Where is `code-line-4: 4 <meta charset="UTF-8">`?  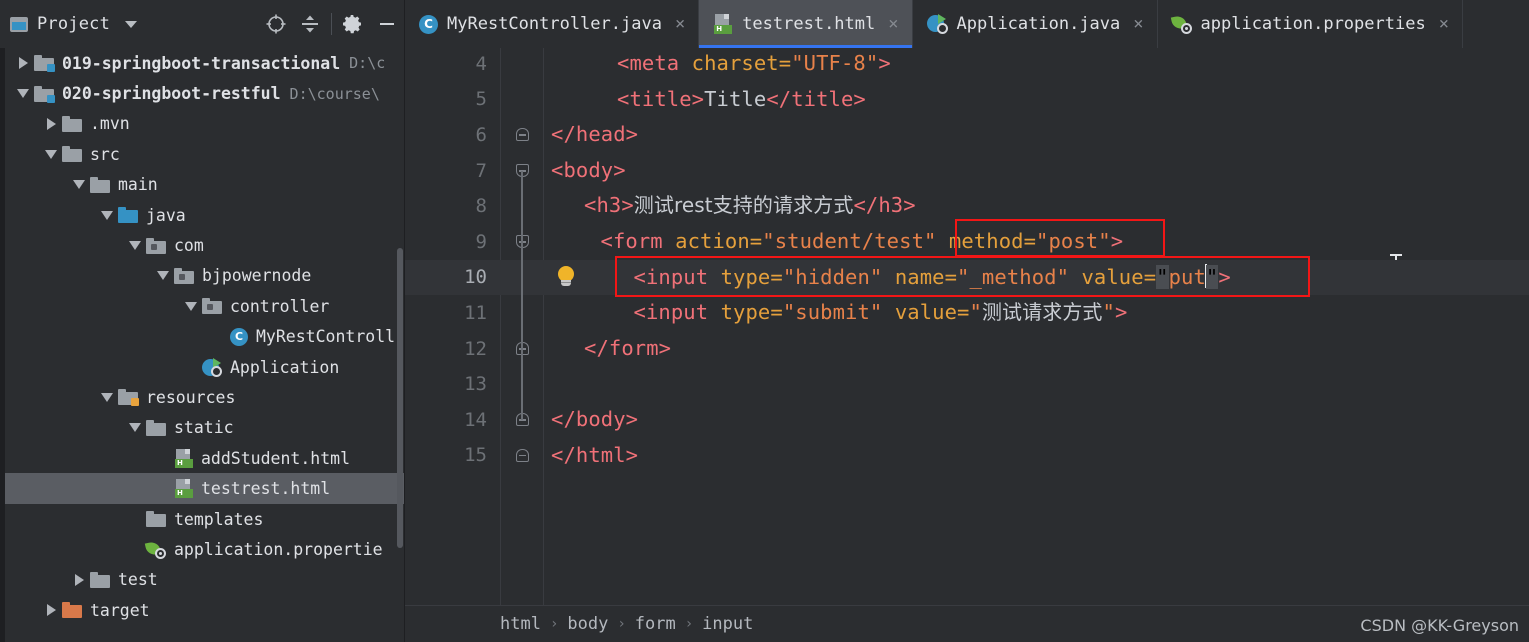
code-line-4: 4 <meta charset="UTF-8"> is located at coordinates (967, 65).